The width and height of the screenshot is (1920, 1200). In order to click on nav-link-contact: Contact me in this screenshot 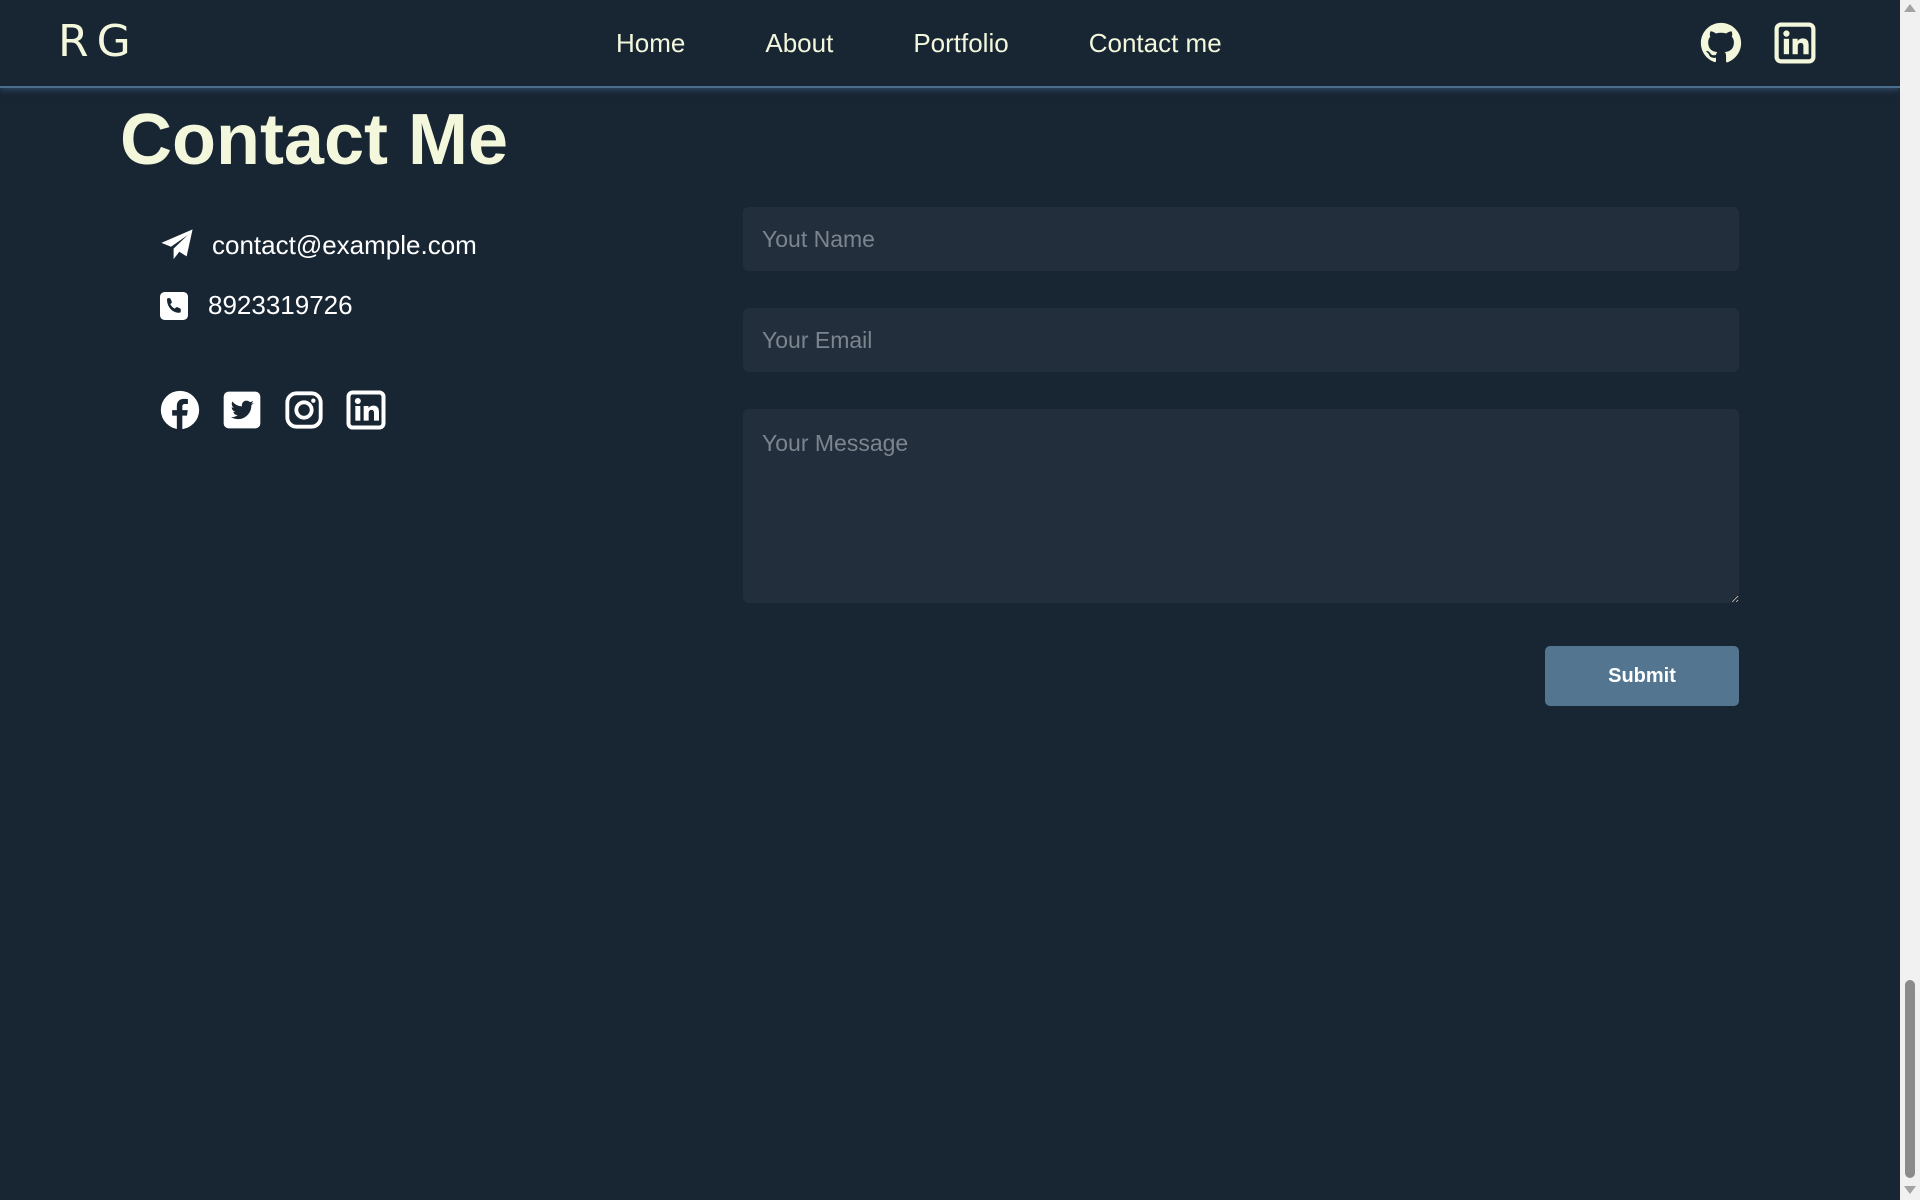, I will do `click(1155, 43)`.